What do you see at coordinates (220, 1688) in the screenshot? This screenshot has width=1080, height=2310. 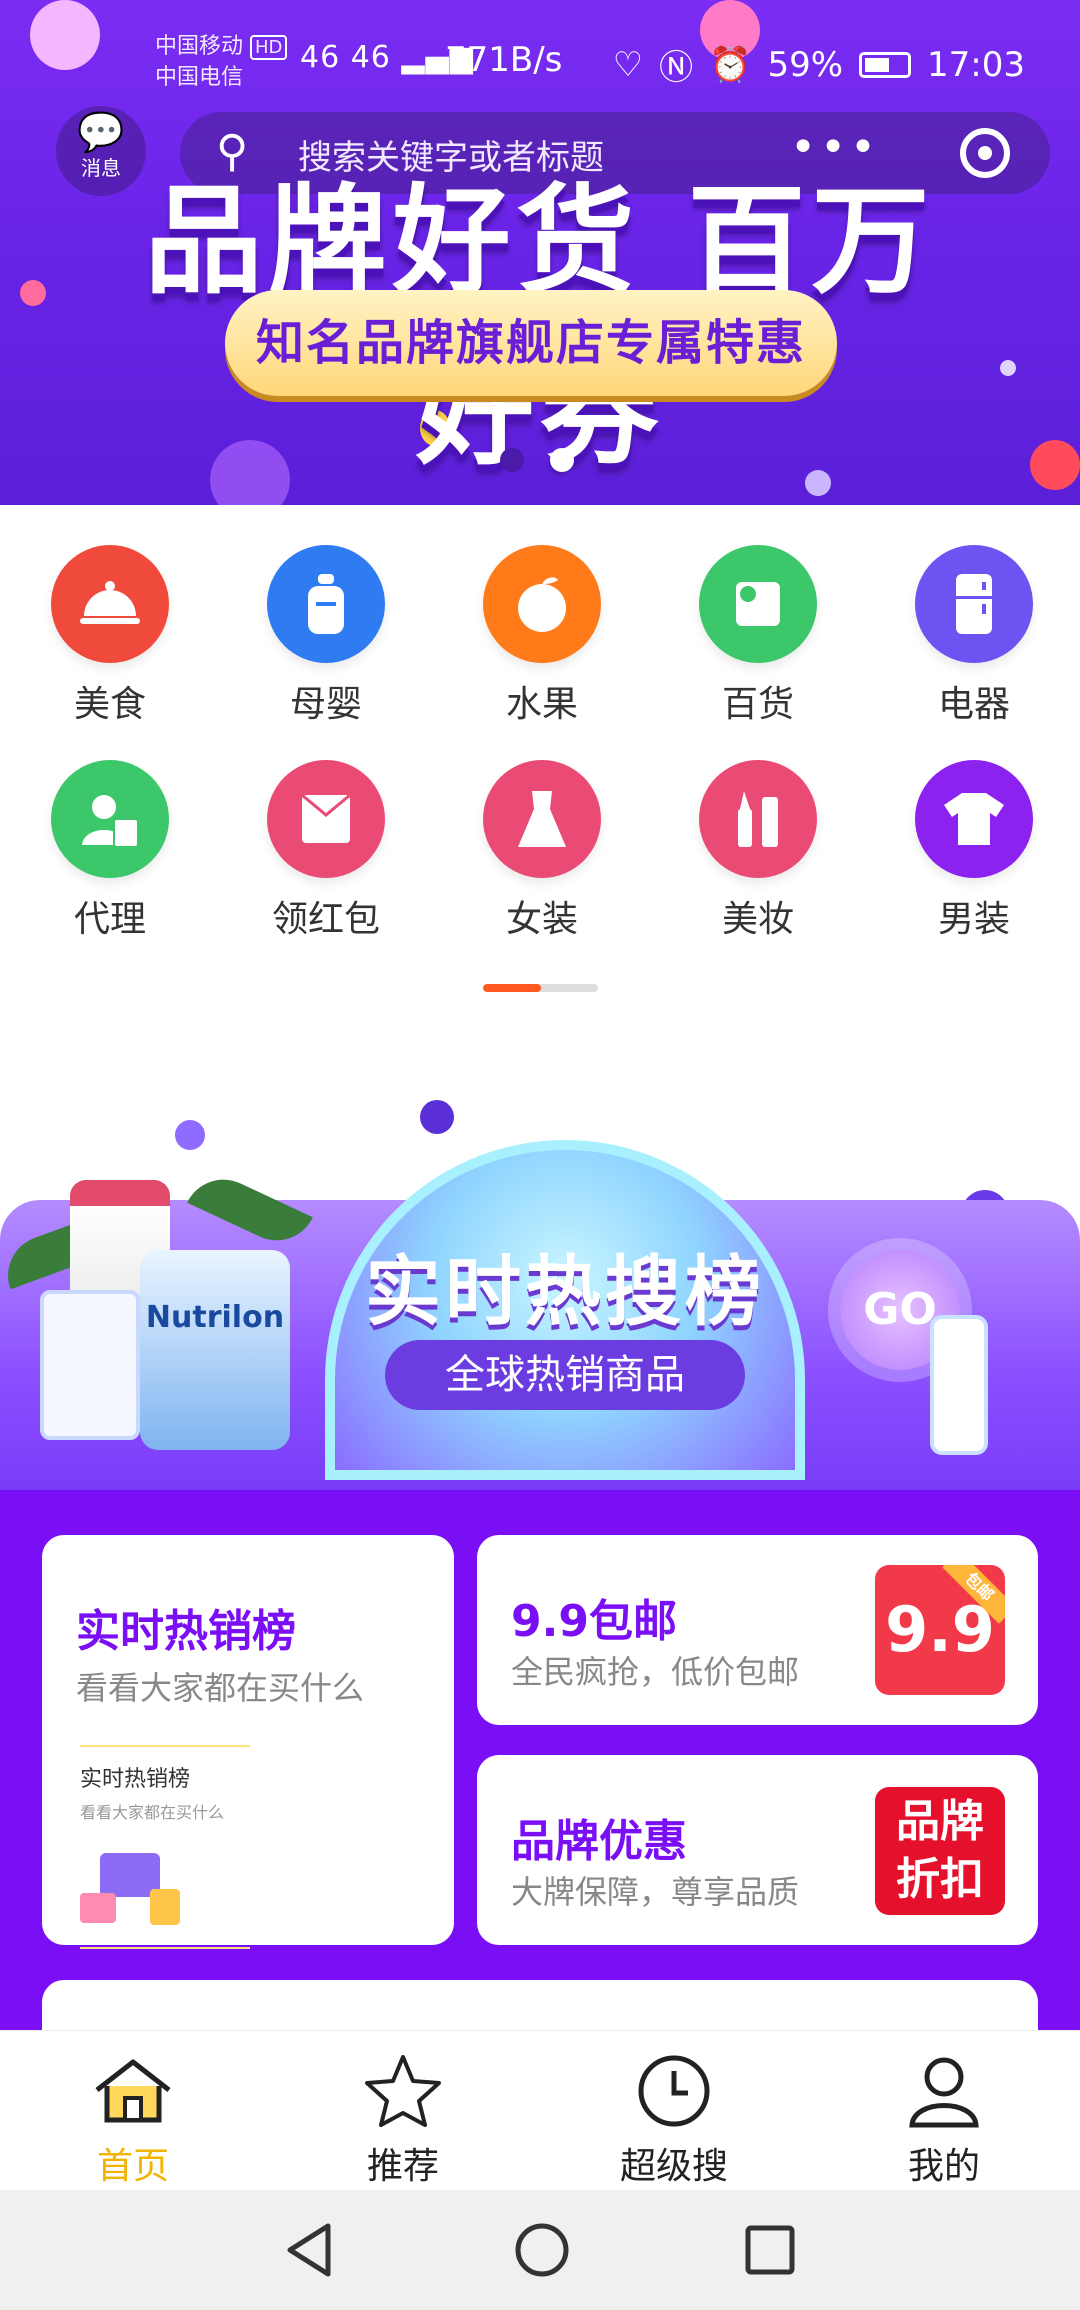 I see `card-subtitle: 看看大家都在买什么` at bounding box center [220, 1688].